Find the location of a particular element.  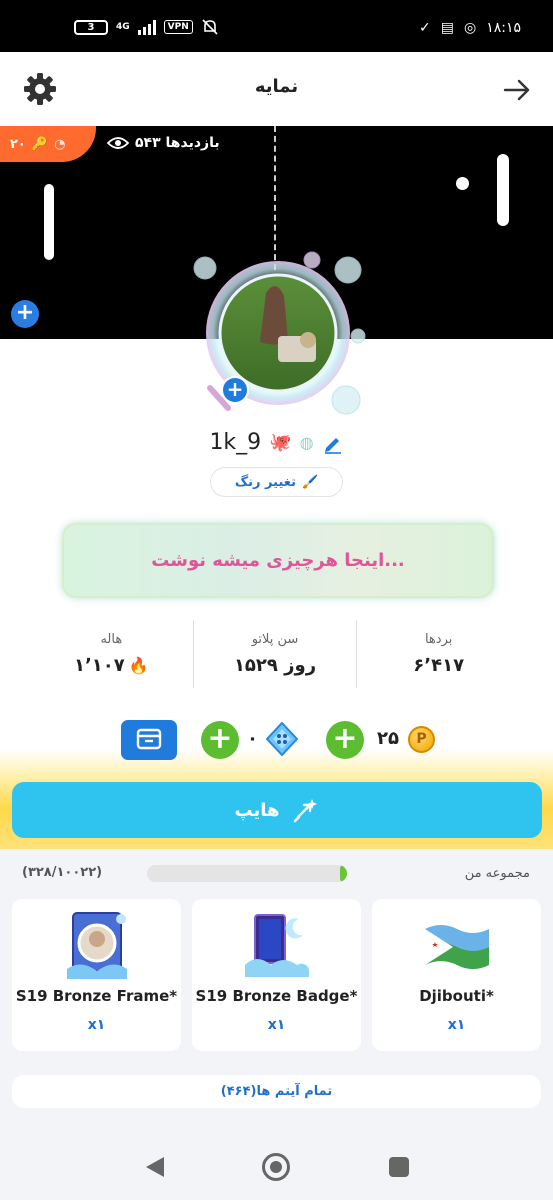

change-color-button: تغییر رنگ 🖌️ is located at coordinates (276, 482).